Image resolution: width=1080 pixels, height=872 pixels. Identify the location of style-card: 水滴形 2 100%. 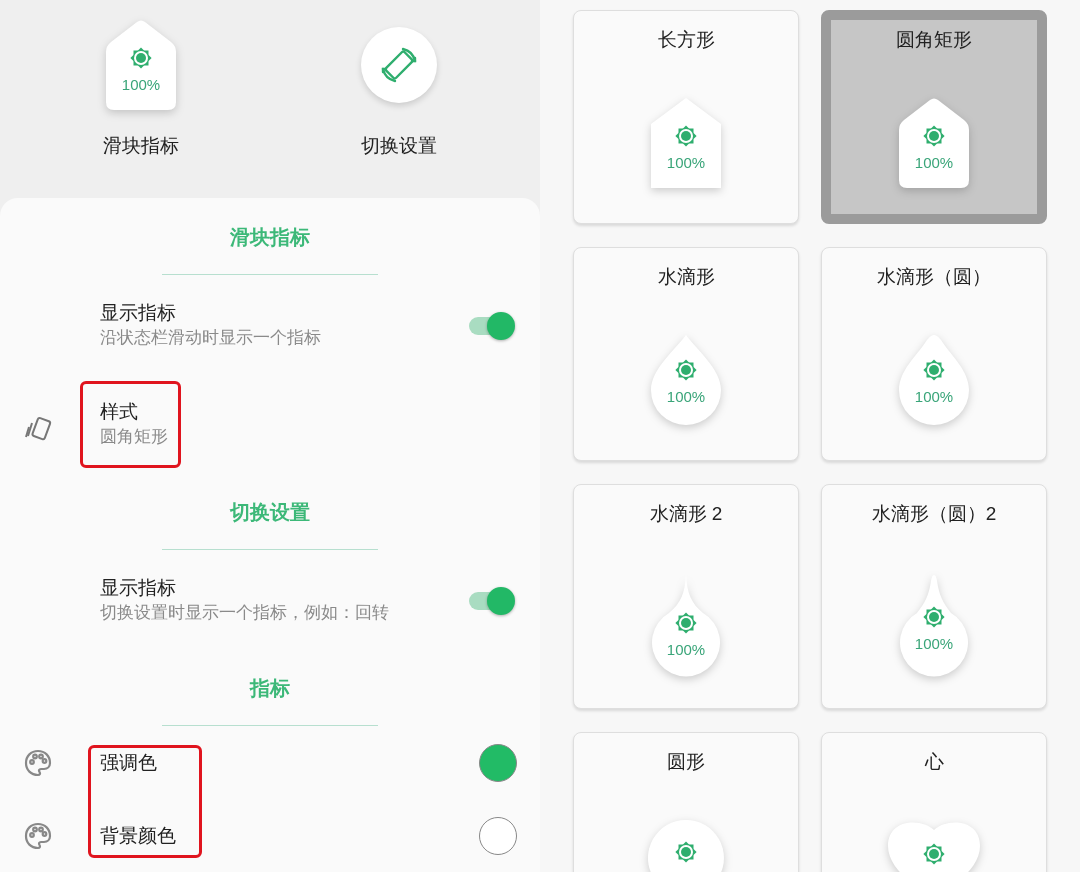
(686, 596).